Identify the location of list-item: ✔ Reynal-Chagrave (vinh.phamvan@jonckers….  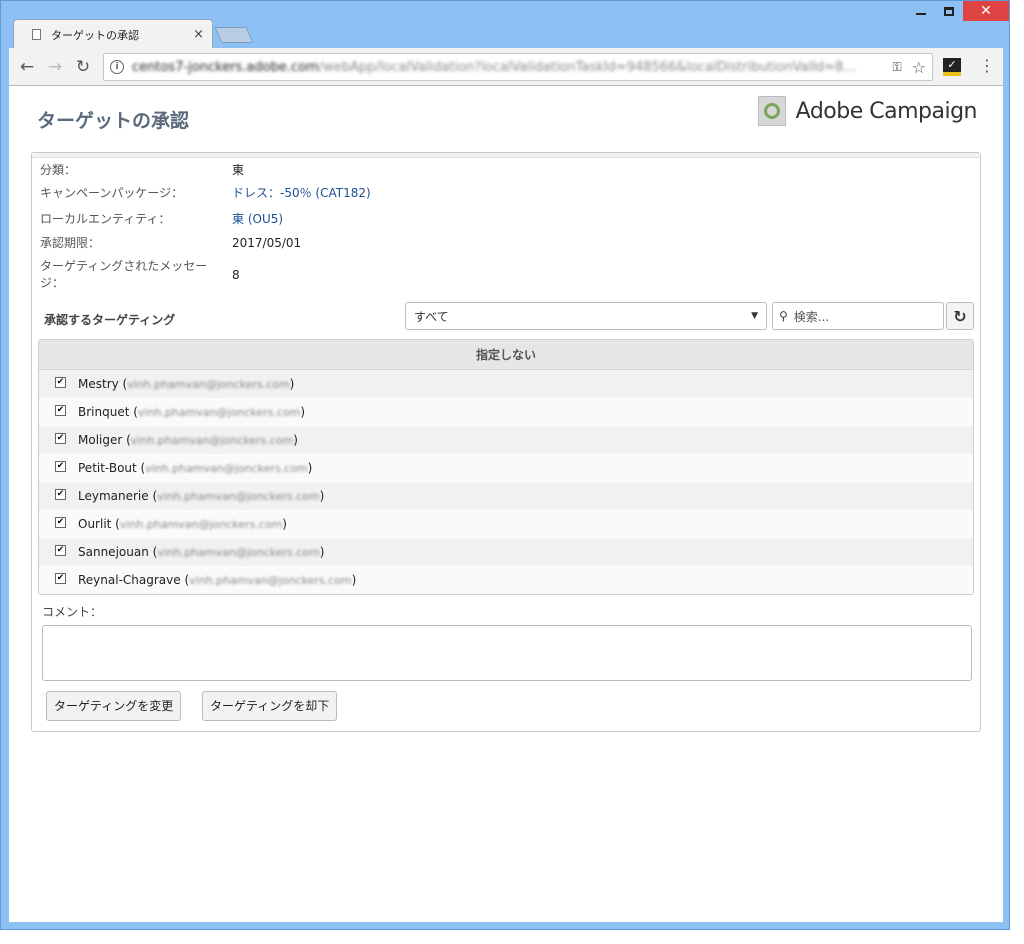
(506, 580).